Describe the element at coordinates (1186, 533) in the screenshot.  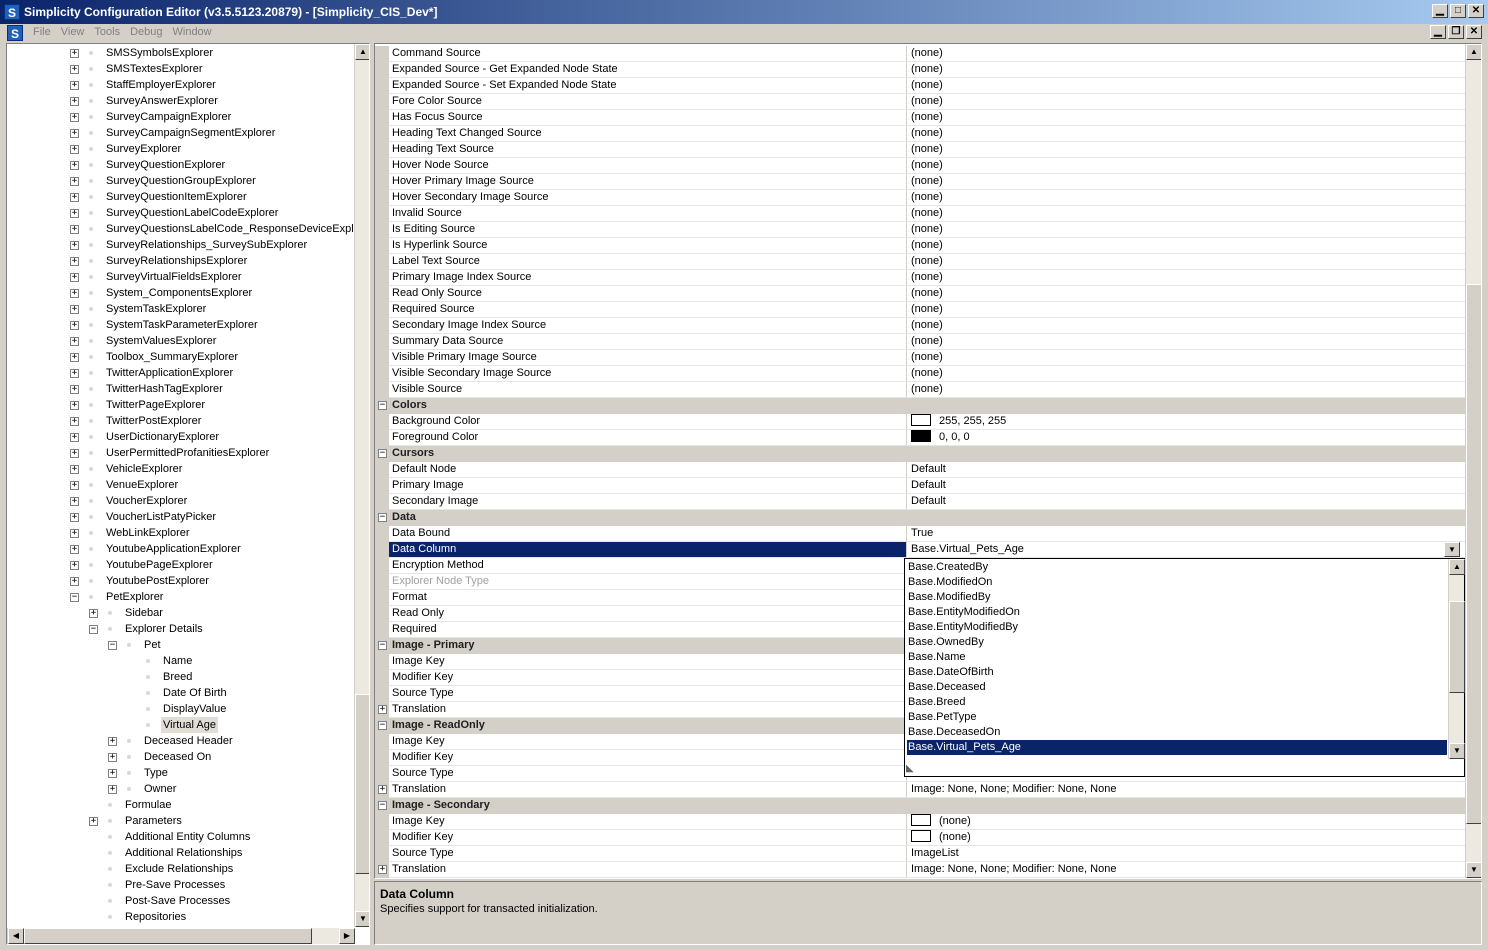
I see `property-value: True` at that location.